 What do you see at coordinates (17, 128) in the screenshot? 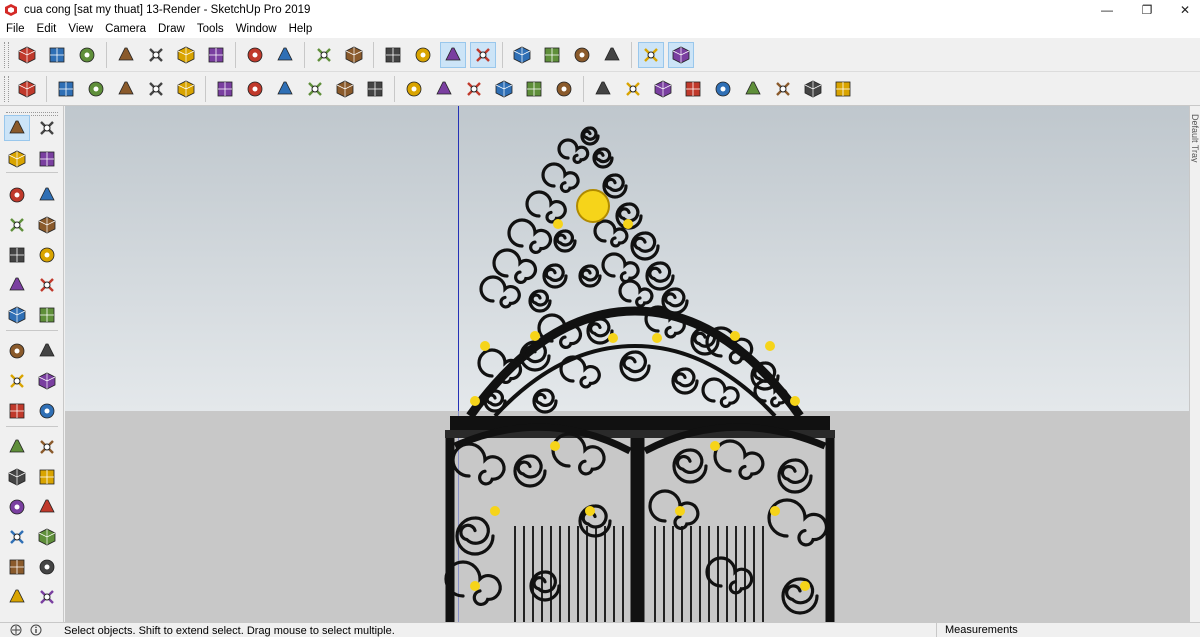
I see `tool-select-button` at bounding box center [17, 128].